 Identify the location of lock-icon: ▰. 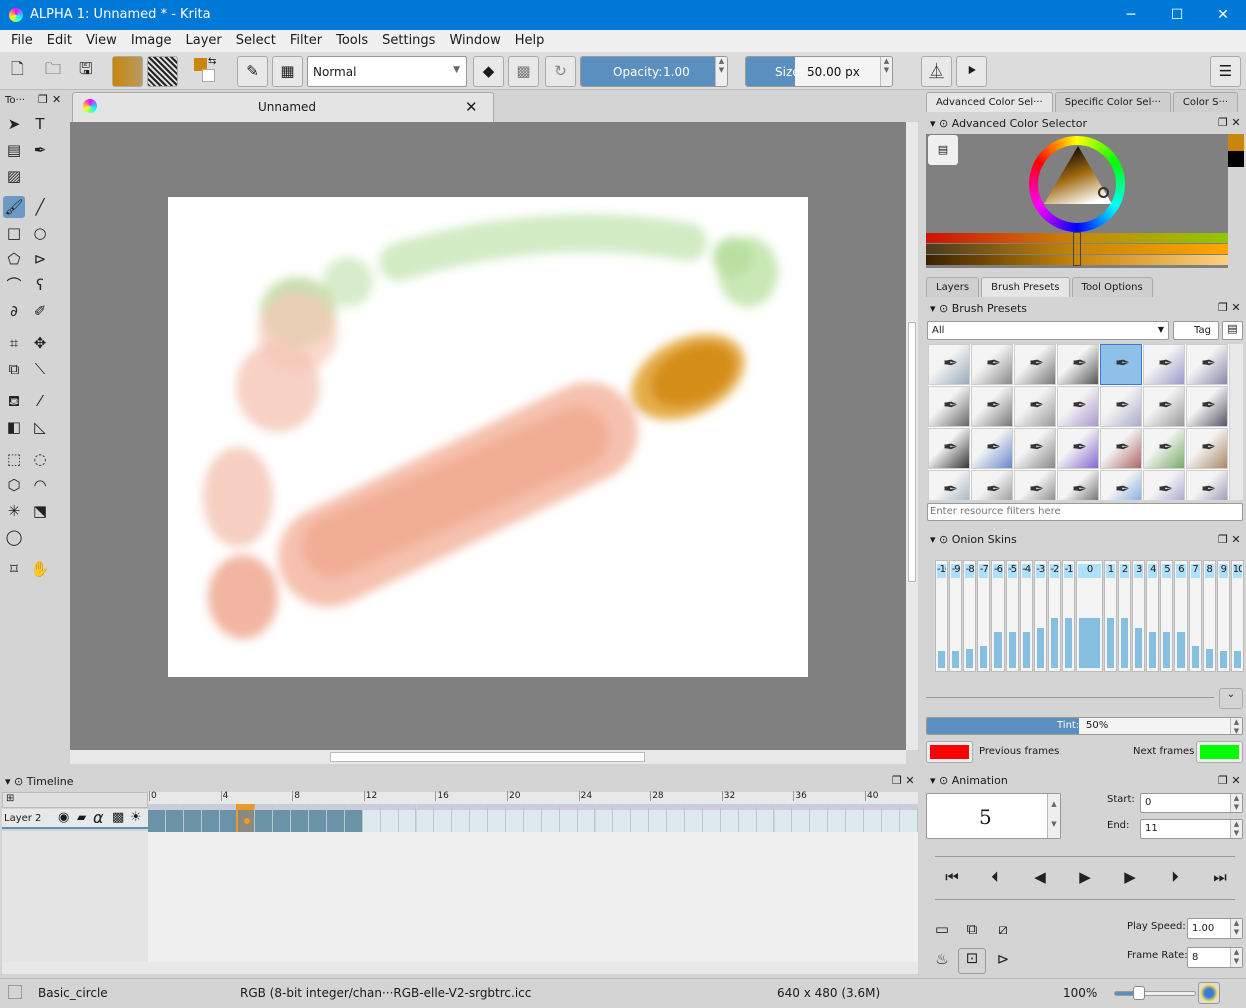
(81, 817).